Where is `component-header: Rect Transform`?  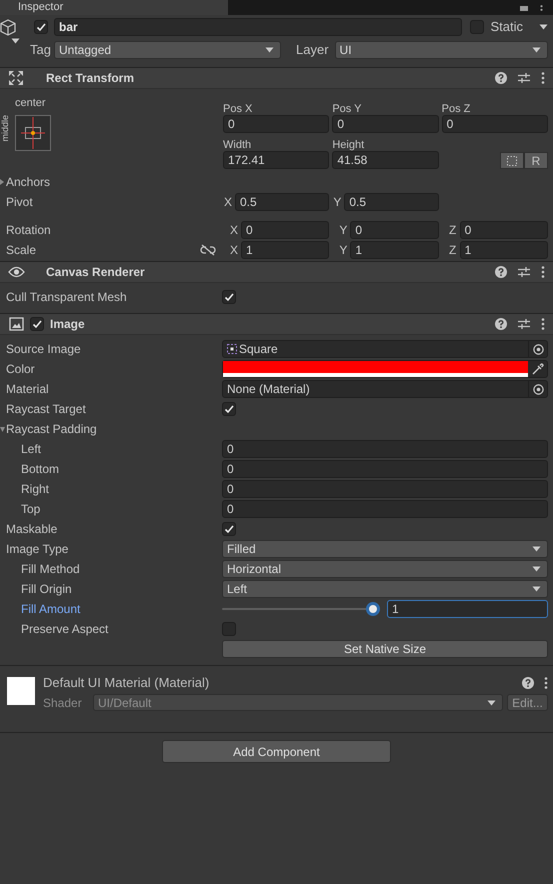
component-header: Rect Transform is located at coordinates (276, 78).